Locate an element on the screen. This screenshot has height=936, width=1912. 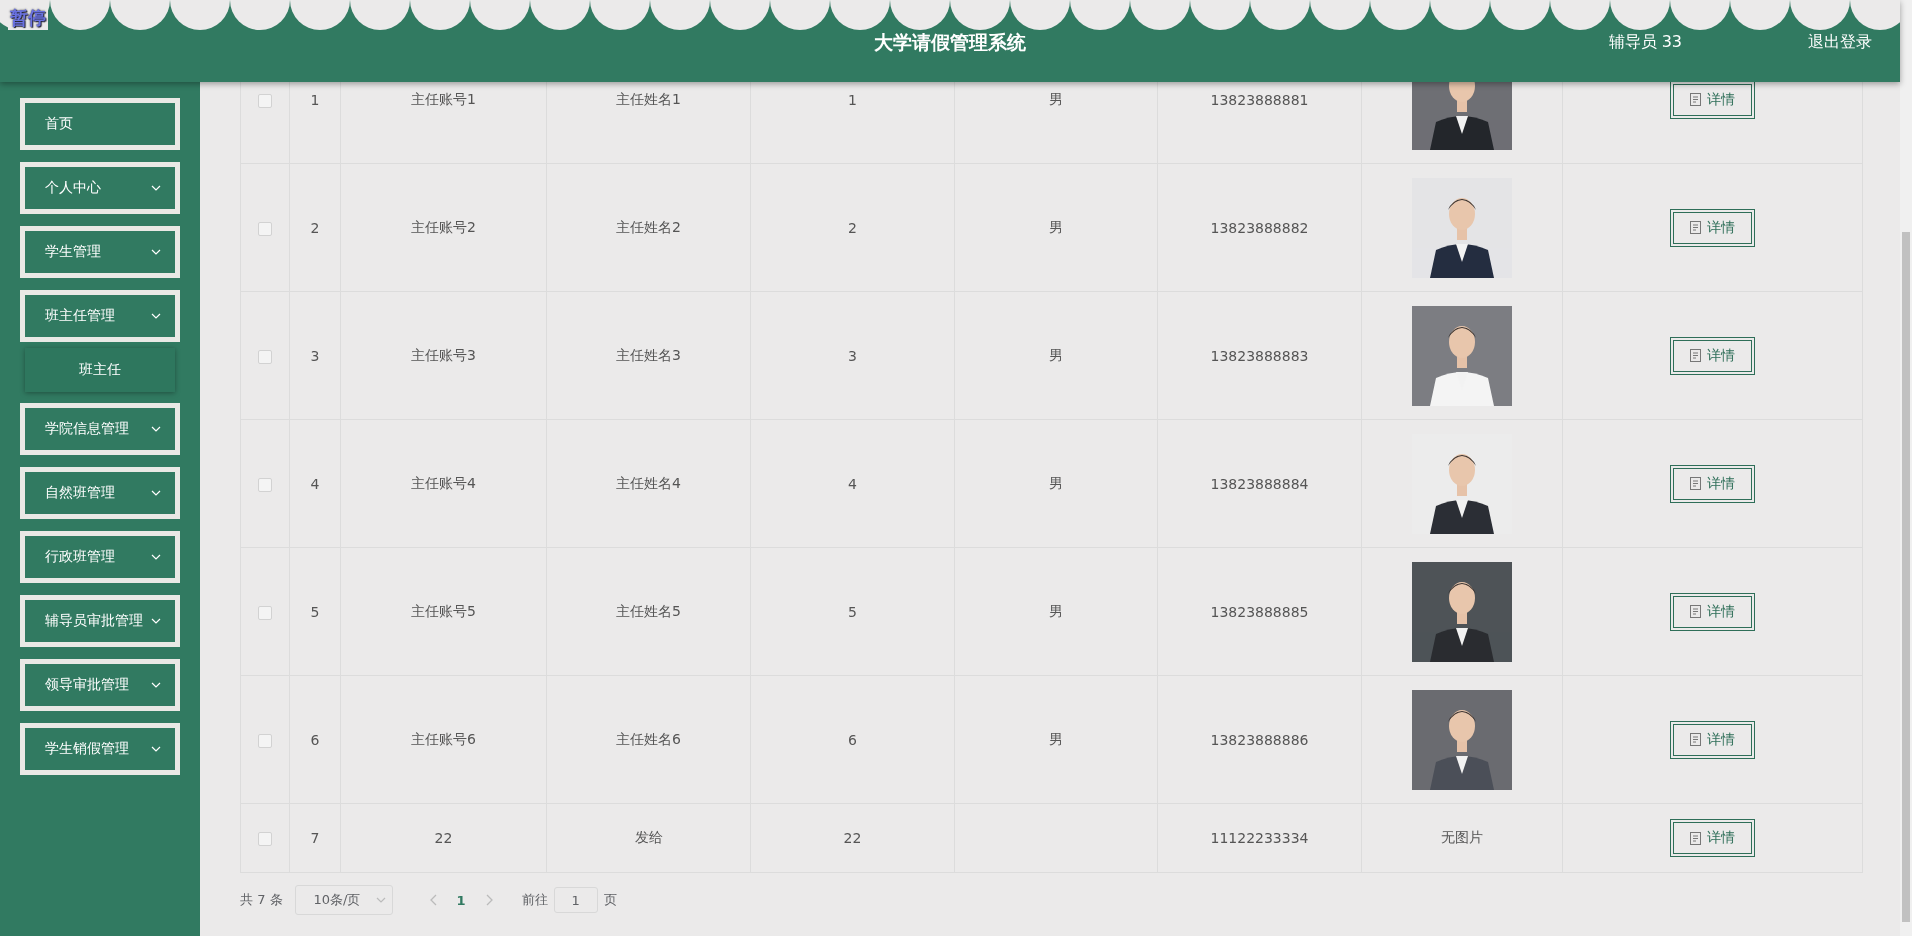
sidebar-item: 学院信息管理 is located at coordinates (100, 429).